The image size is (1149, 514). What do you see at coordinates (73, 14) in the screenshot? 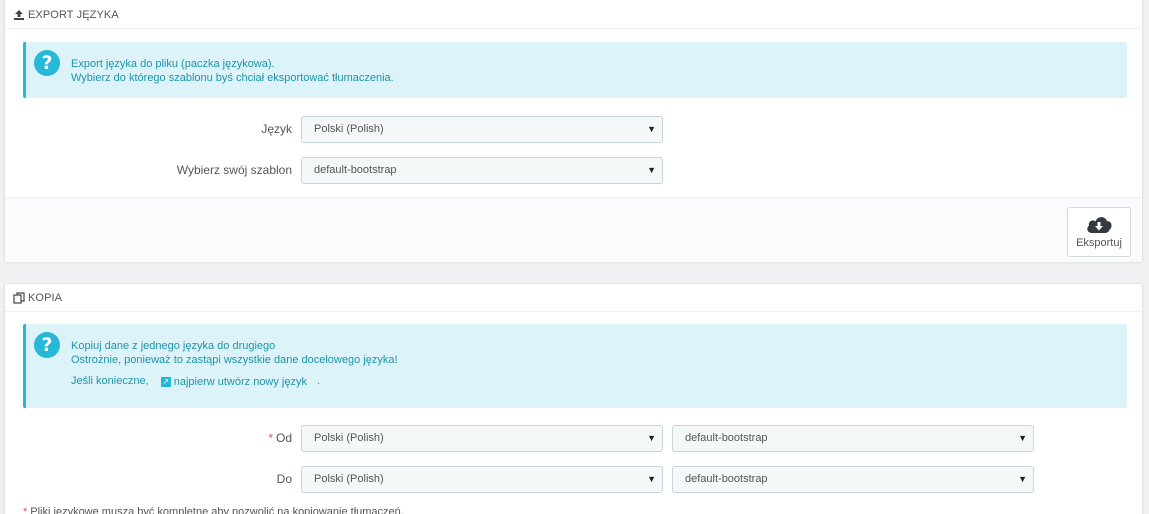
I see `export-heading-title: EXPORT JĘZYKA` at bounding box center [73, 14].